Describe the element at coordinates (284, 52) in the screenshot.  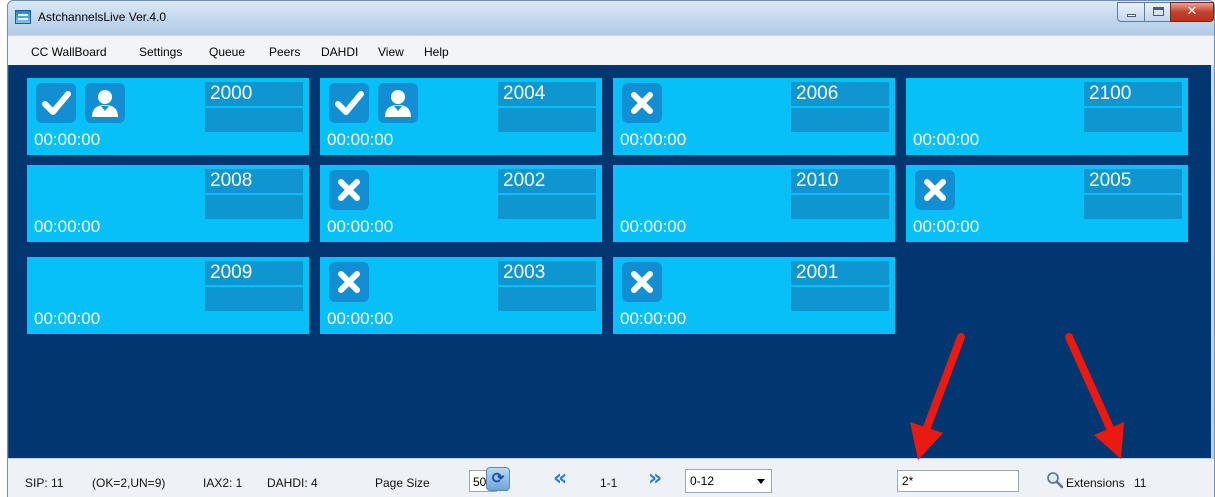
I see `menu-peers: Peers` at that location.